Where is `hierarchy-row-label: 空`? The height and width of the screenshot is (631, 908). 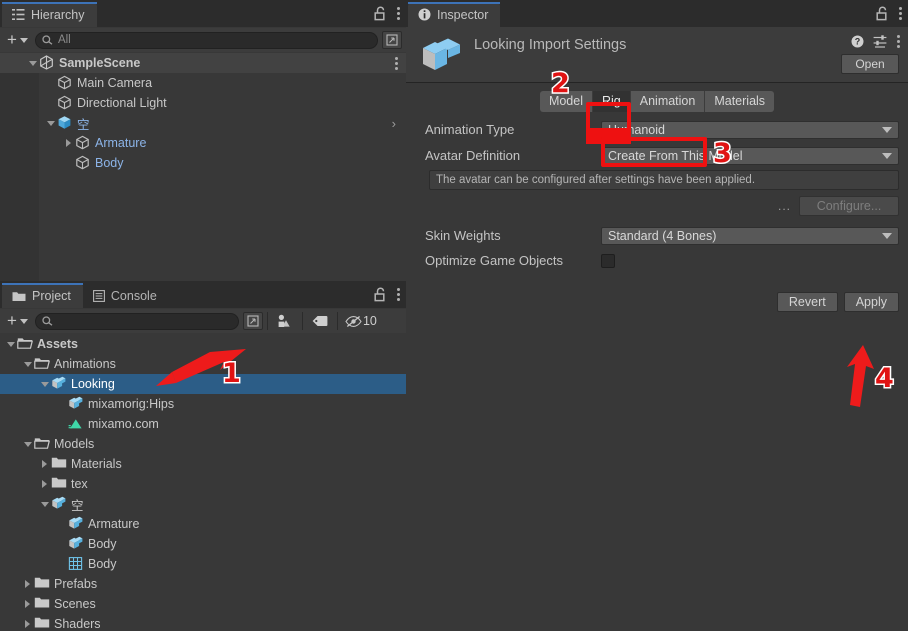
hierarchy-row-label: 空 is located at coordinates (83, 124).